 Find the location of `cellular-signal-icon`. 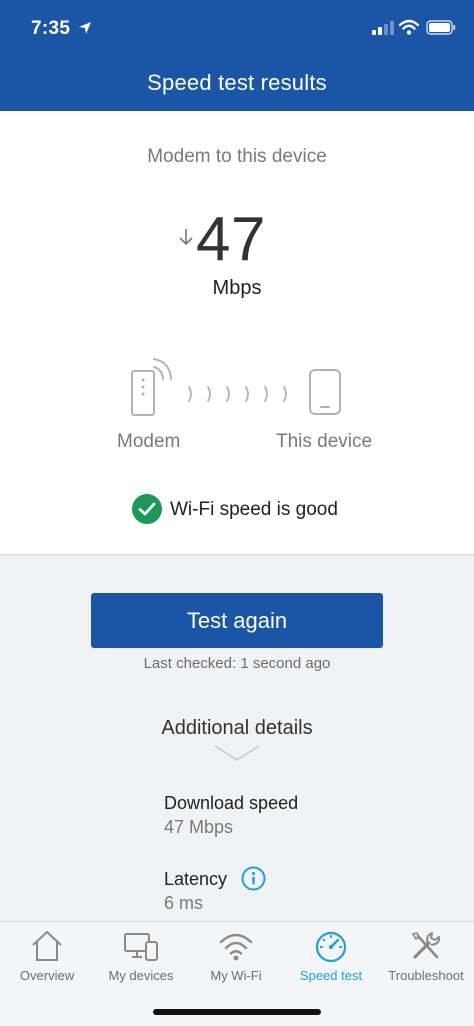

cellular-signal-icon is located at coordinates (383, 28).